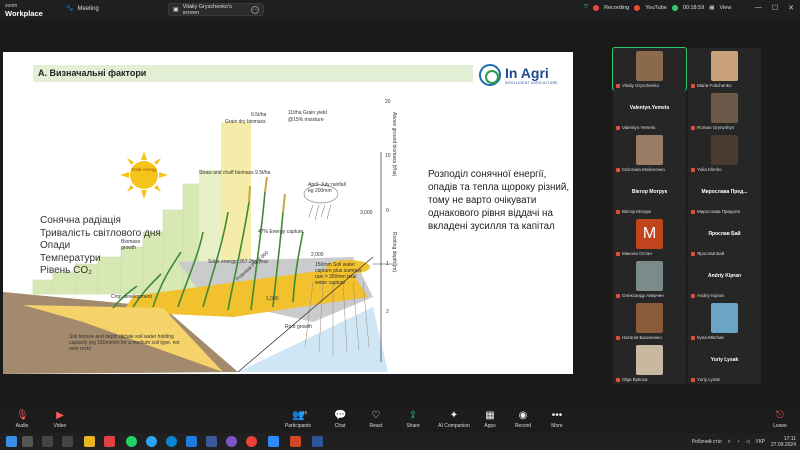  I want to click on app-icon-dark-blue, so click(211, 441).